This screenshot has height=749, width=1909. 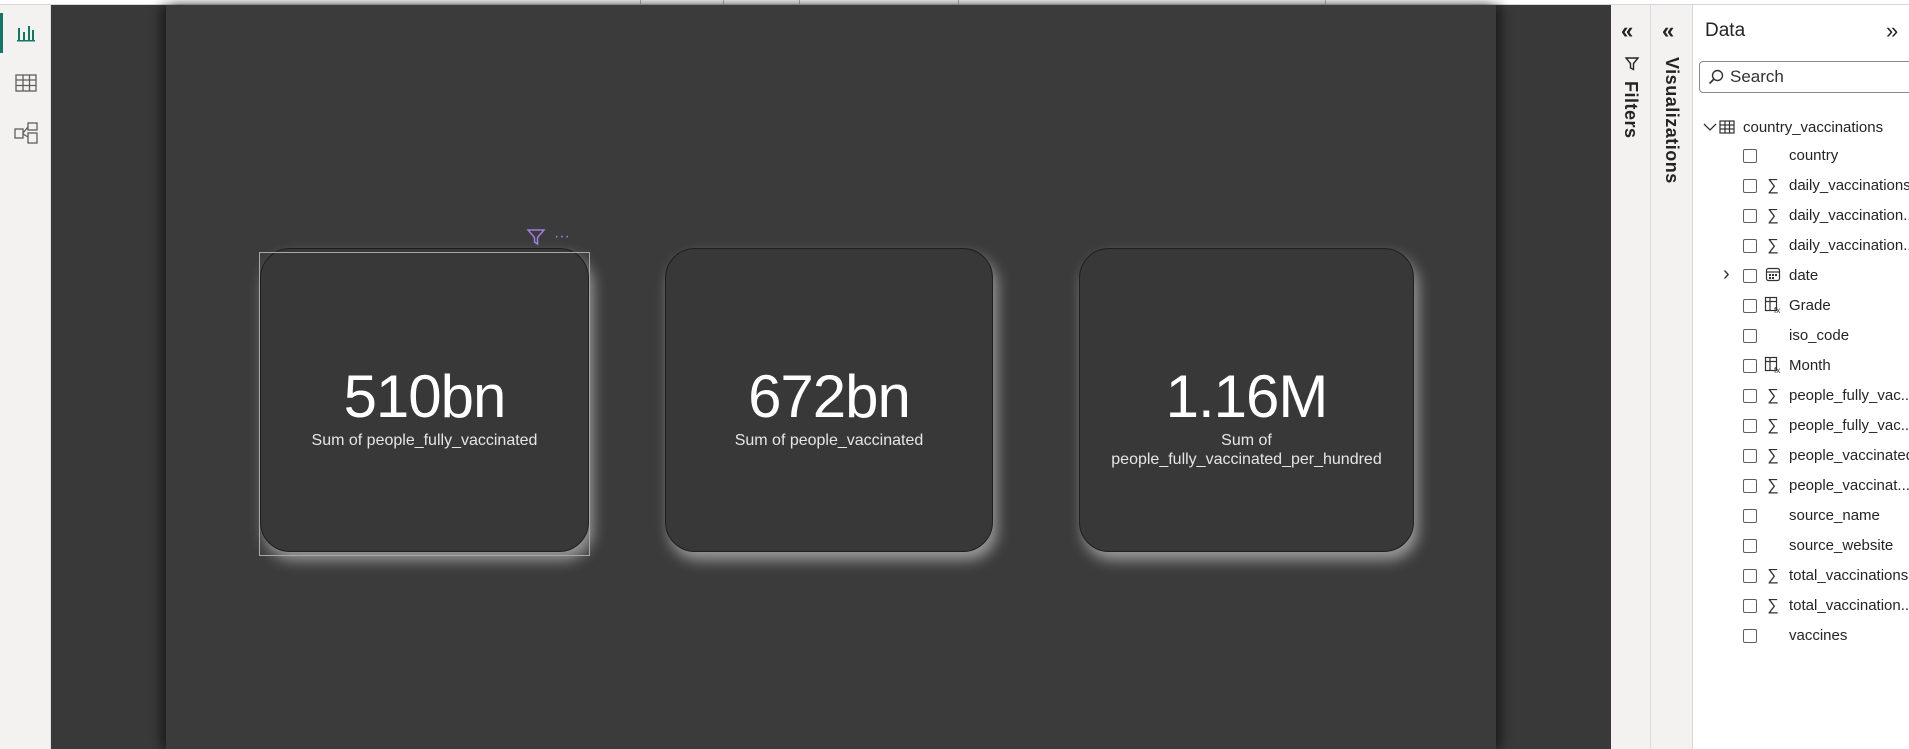 I want to click on field-item: fx Grade, so click(x=1801, y=306).